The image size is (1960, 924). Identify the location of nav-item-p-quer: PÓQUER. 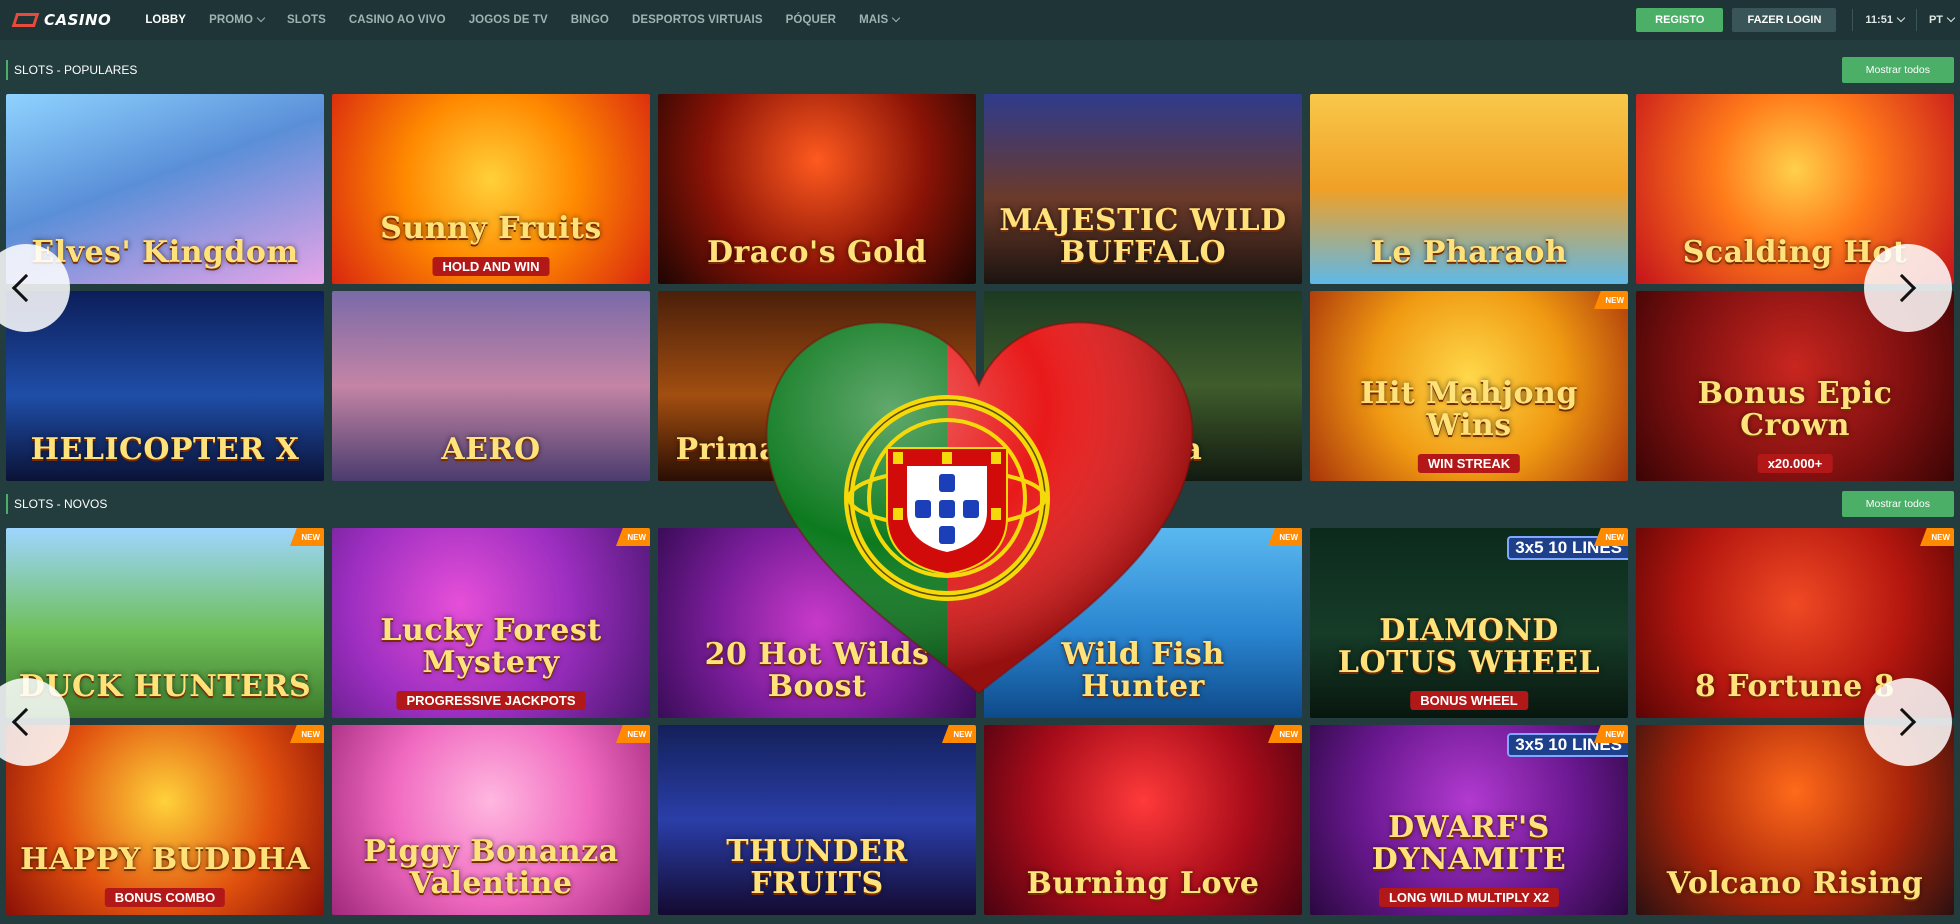
(811, 20).